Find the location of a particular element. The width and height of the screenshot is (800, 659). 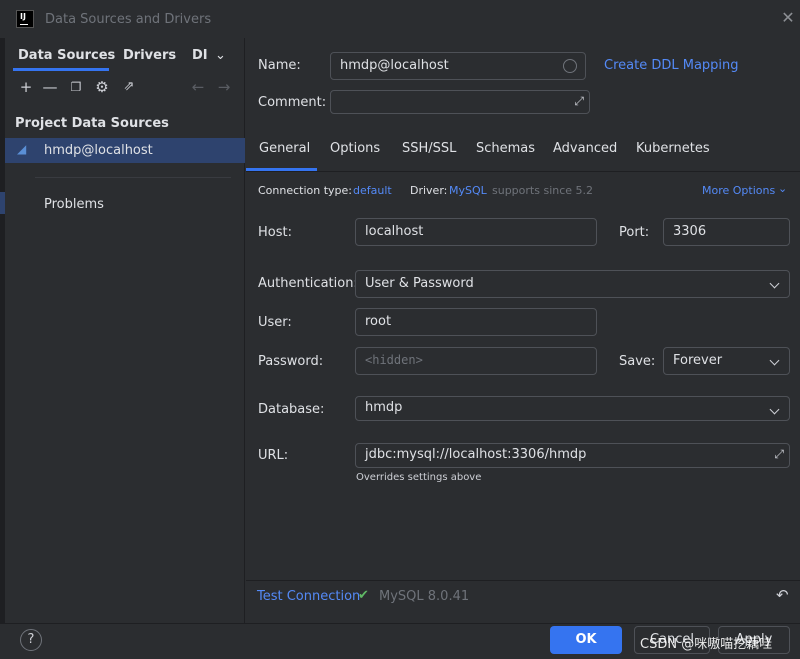

driver-label: Driver: is located at coordinates (429, 190).